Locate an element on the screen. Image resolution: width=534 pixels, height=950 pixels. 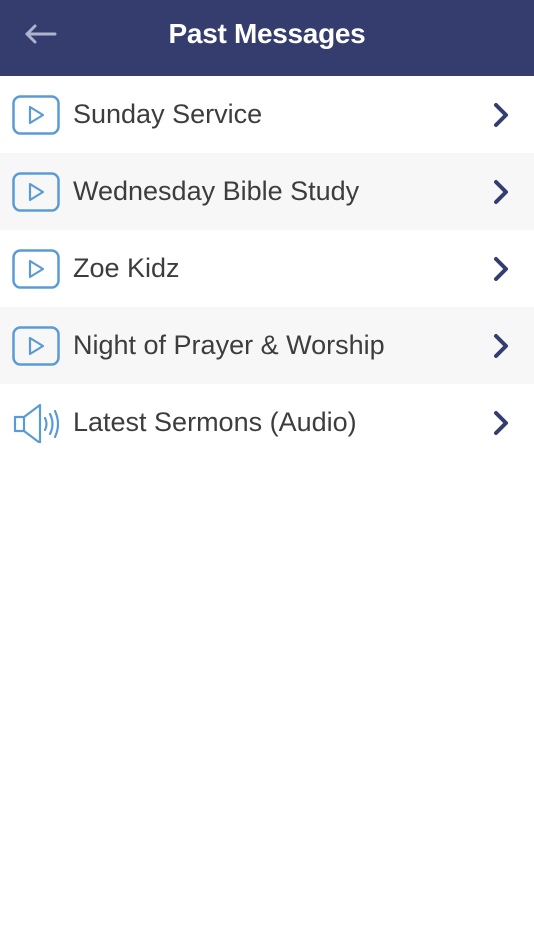
list-item-zoe-kidz: Zoe Kidz is located at coordinates (267, 268).